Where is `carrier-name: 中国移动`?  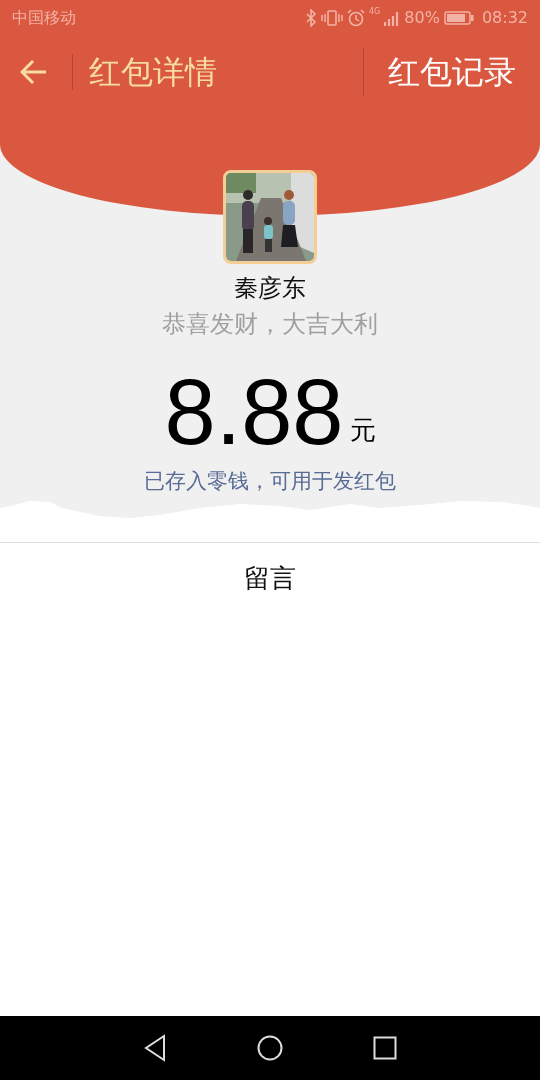
carrier-name: 中国移动 is located at coordinates (44, 18).